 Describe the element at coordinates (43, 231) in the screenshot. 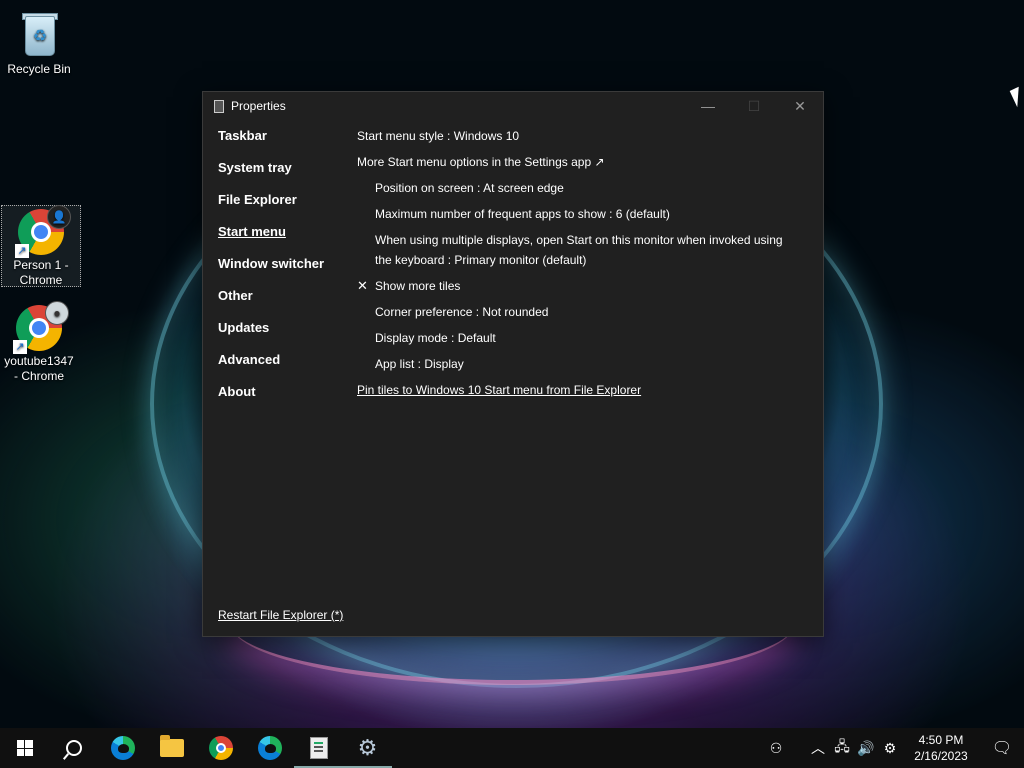

I see `chrome-icon: 👤 ↗` at that location.